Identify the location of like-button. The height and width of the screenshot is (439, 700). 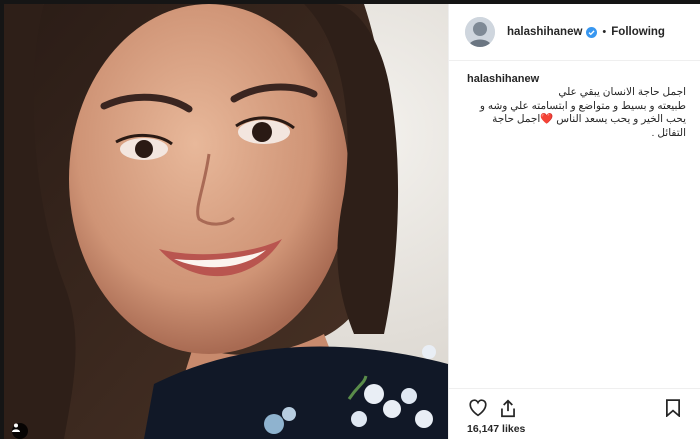
(478, 408).